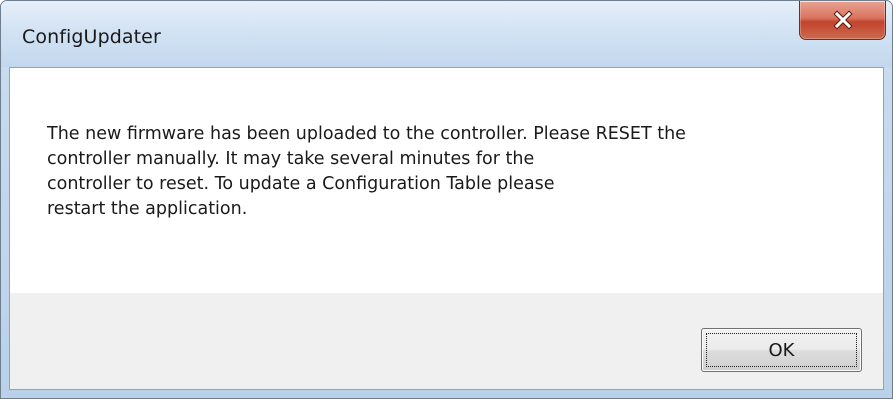  Describe the element at coordinates (91, 37) in the screenshot. I see `window-title: ConfigUpdater` at that location.